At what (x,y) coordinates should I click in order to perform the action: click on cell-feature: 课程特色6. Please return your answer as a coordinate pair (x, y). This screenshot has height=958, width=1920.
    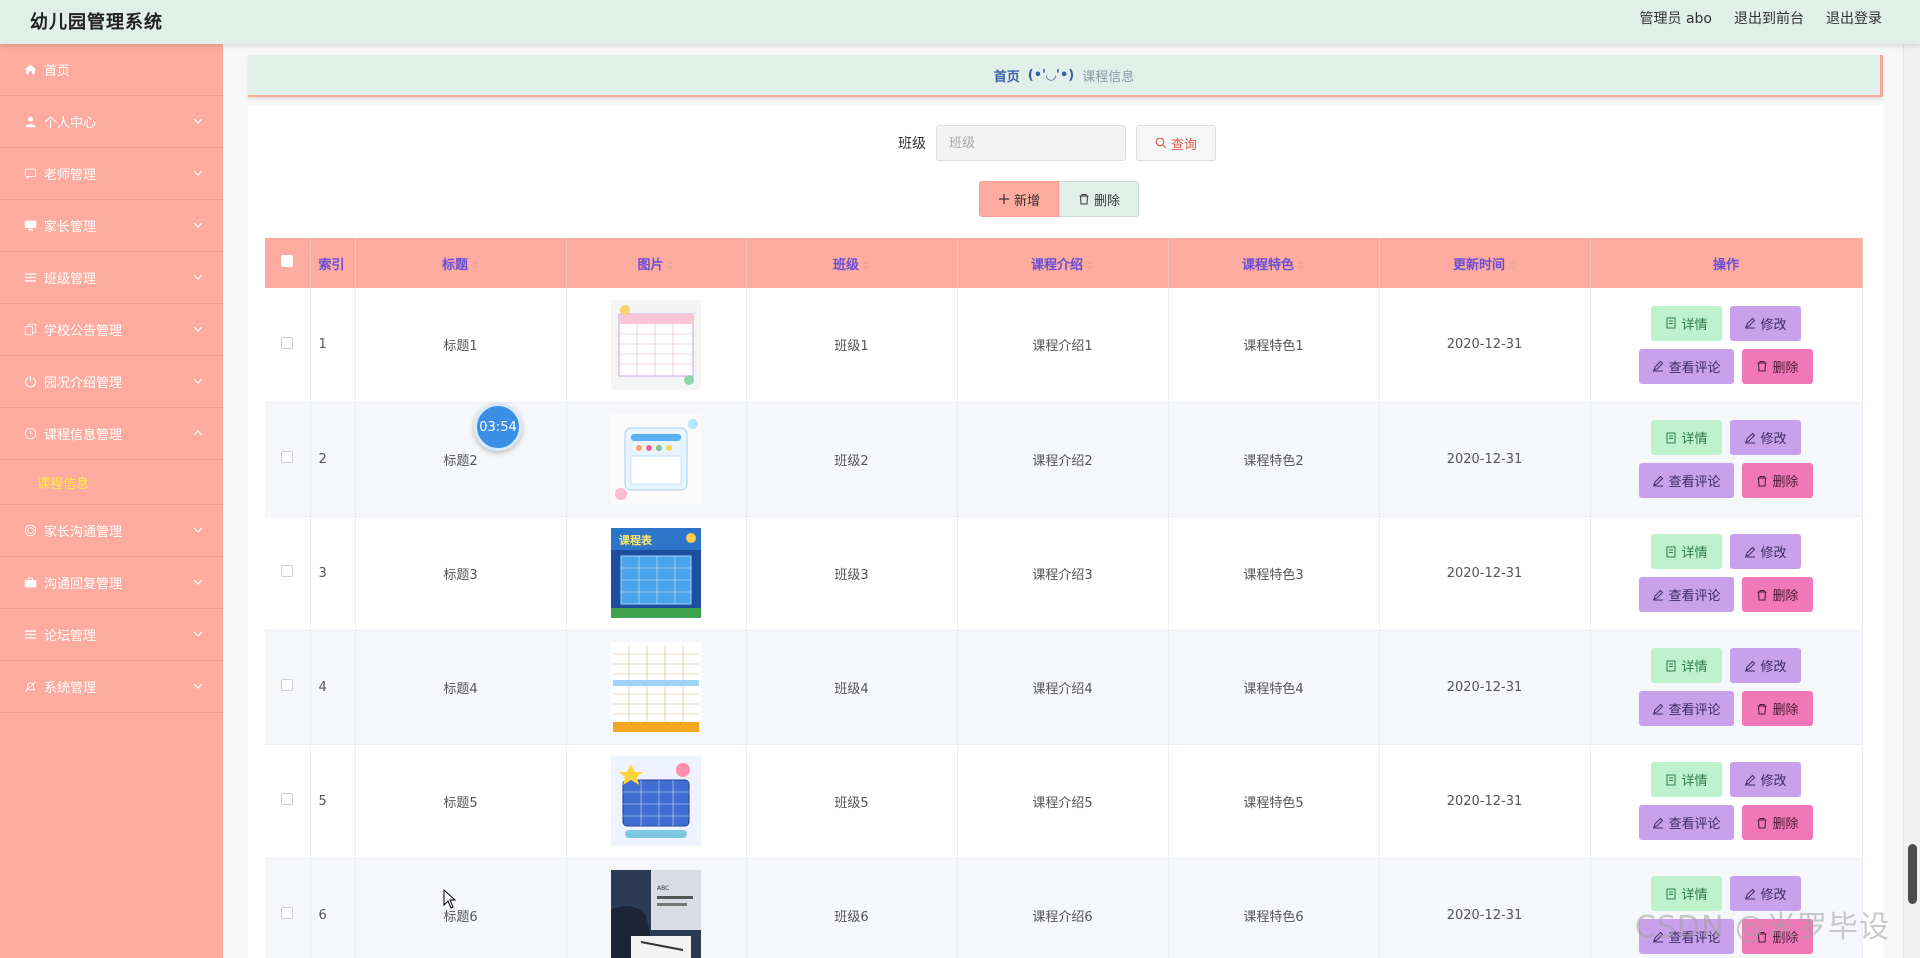
    Looking at the image, I should click on (1274, 908).